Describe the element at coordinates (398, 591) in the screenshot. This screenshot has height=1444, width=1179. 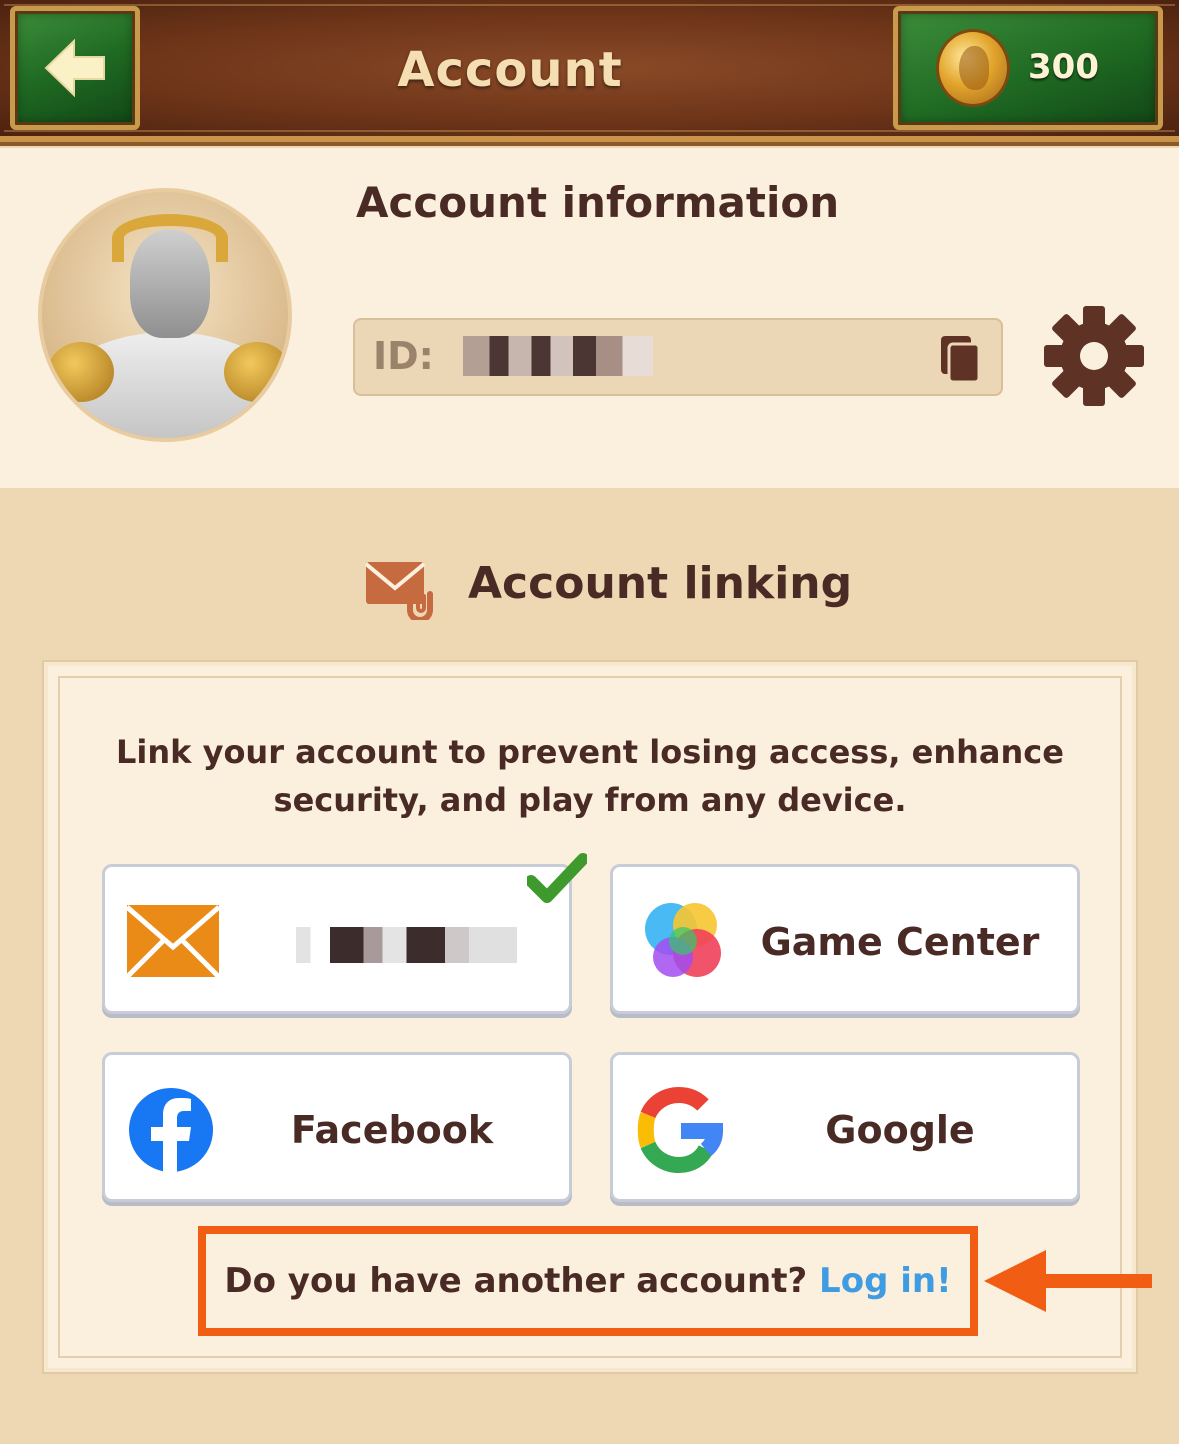
I see `mail-clip-icon` at that location.